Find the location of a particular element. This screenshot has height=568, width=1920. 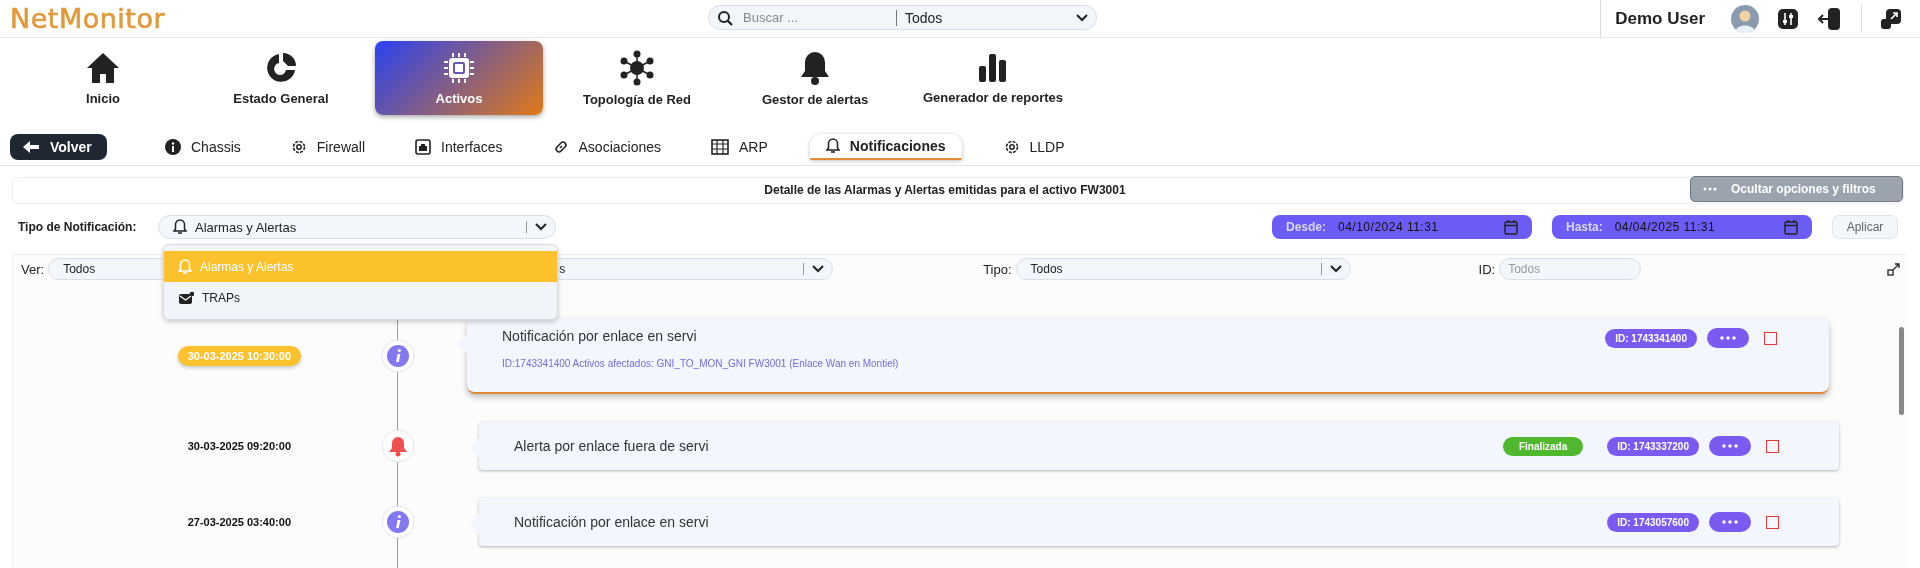

link-icon is located at coordinates (560, 147).